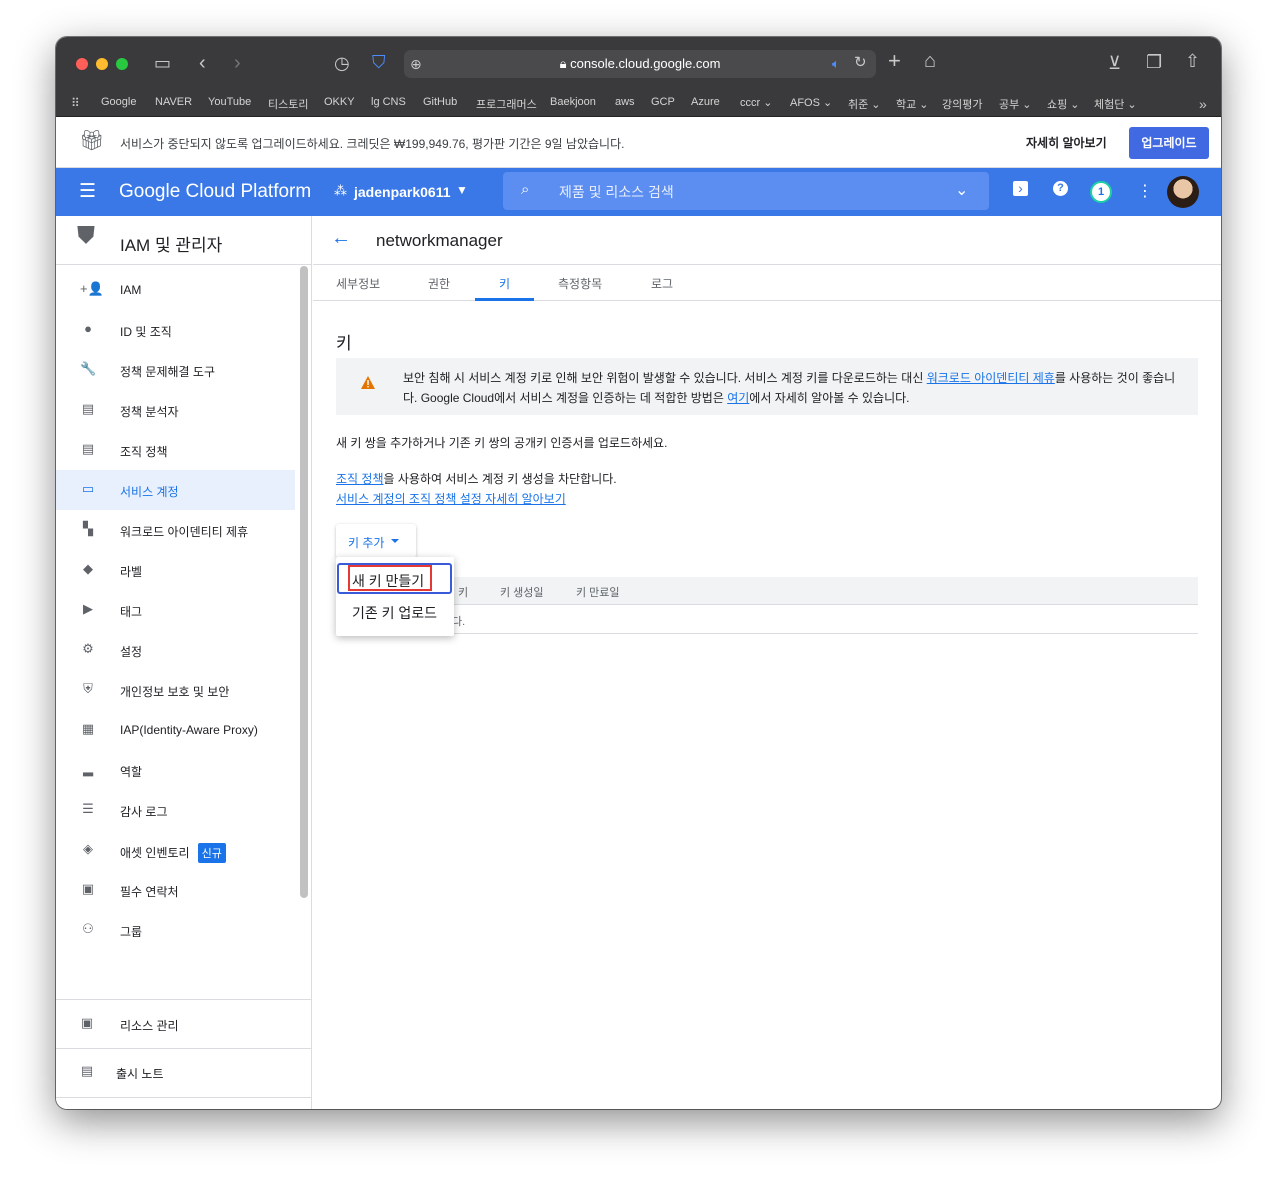  What do you see at coordinates (930, 61) in the screenshot?
I see `home-icon: ⌂` at bounding box center [930, 61].